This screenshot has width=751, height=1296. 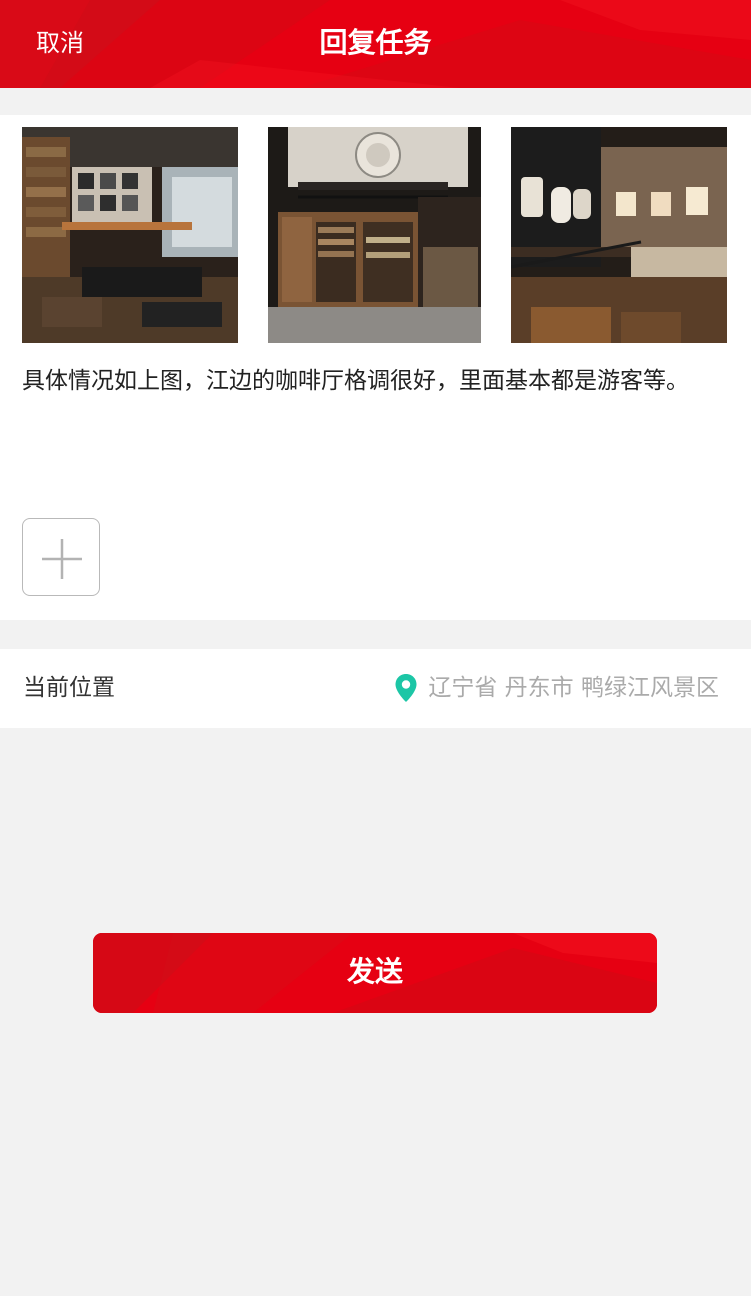 I want to click on page-title: 回复任务, so click(x=375, y=42).